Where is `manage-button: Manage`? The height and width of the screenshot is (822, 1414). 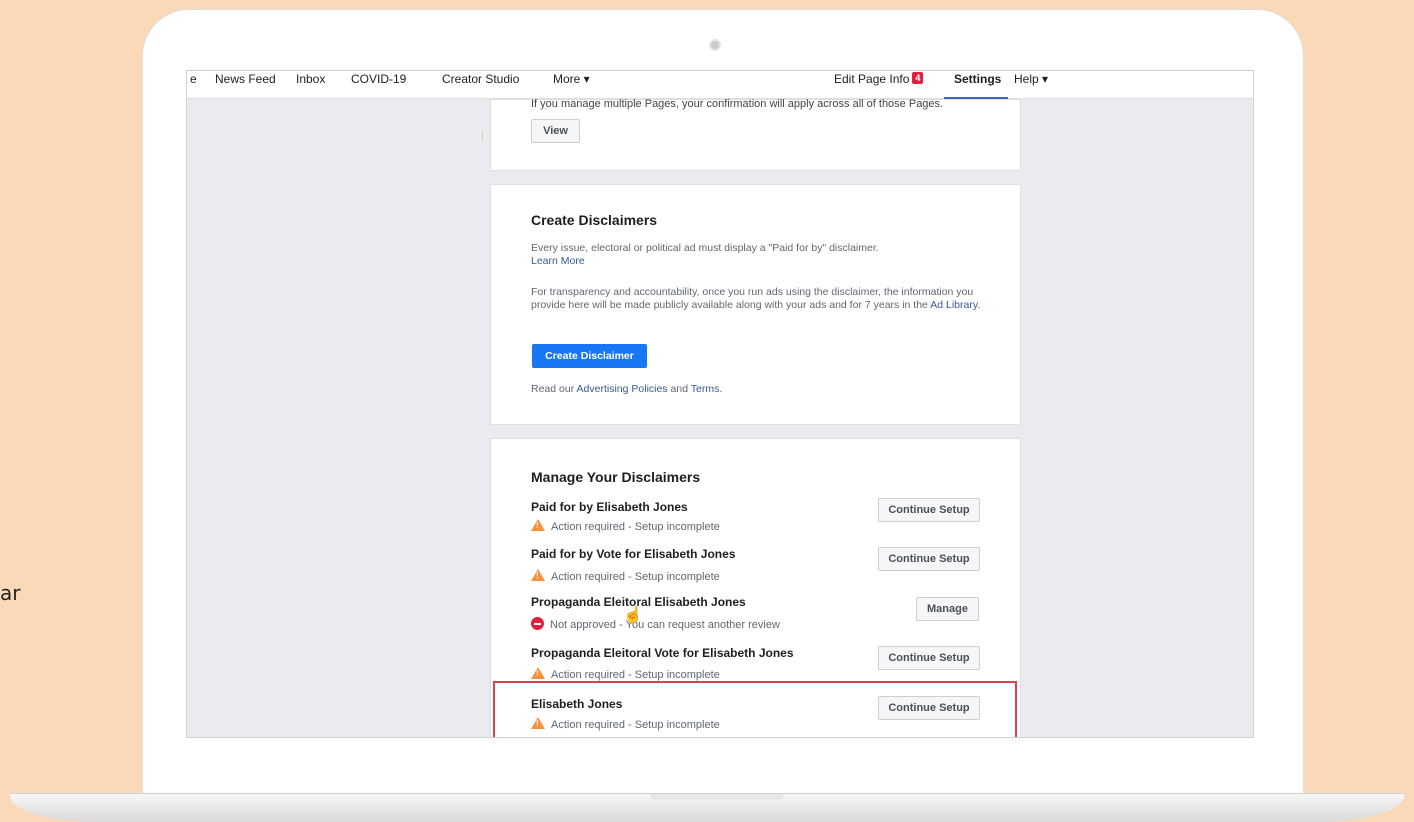 manage-button: Manage is located at coordinates (947, 609).